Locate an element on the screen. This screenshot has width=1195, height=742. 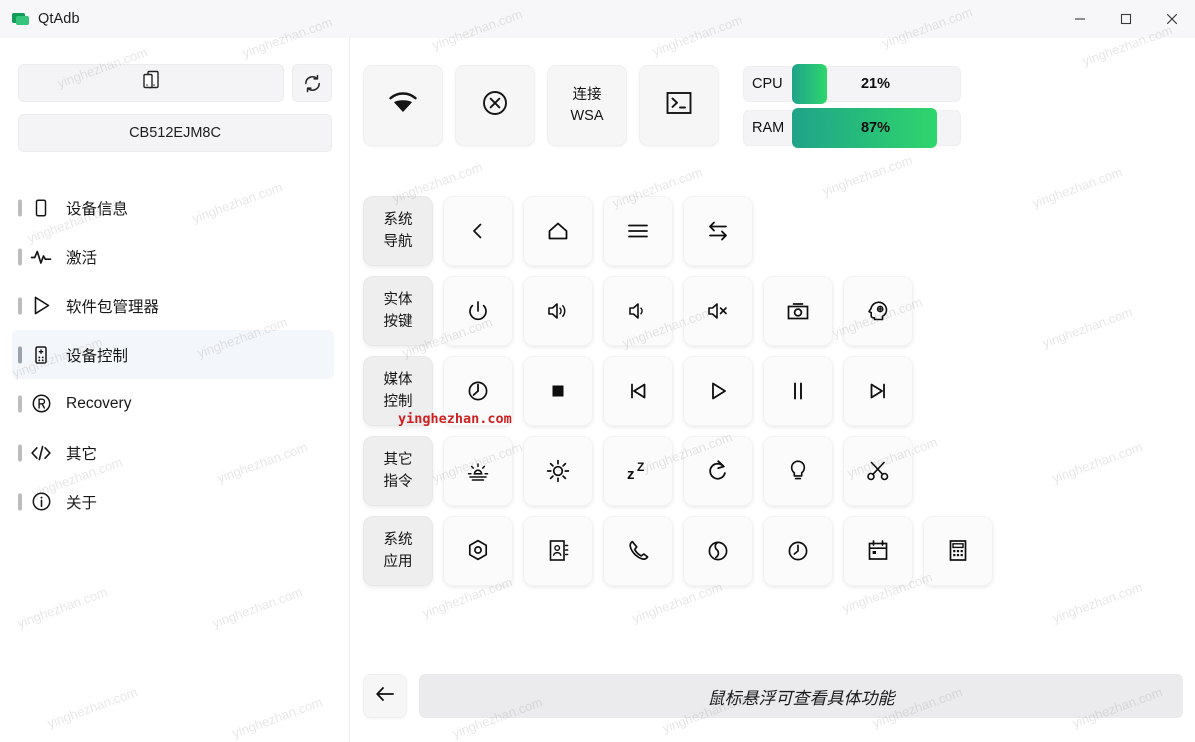
app-dialer-button is located at coordinates (638, 551).